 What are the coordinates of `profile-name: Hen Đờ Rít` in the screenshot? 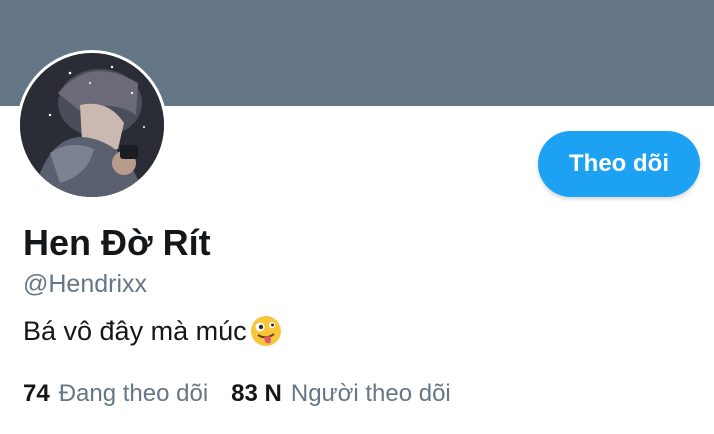 It's located at (117, 242).